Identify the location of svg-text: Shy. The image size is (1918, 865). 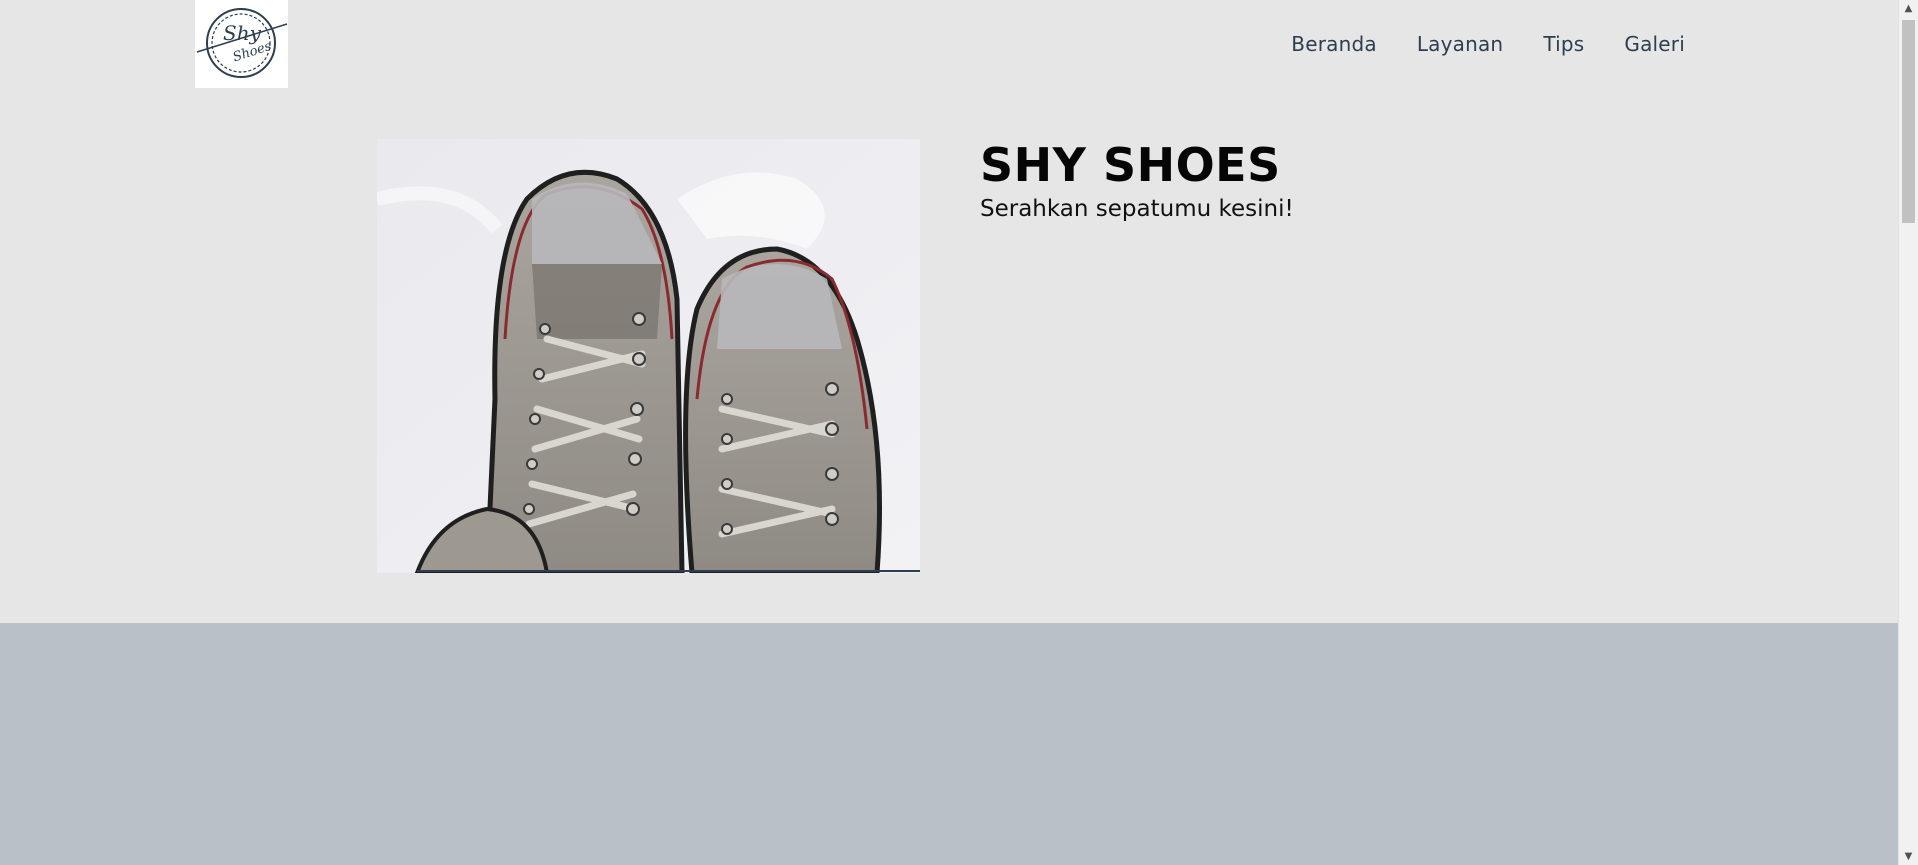
(242, 33).